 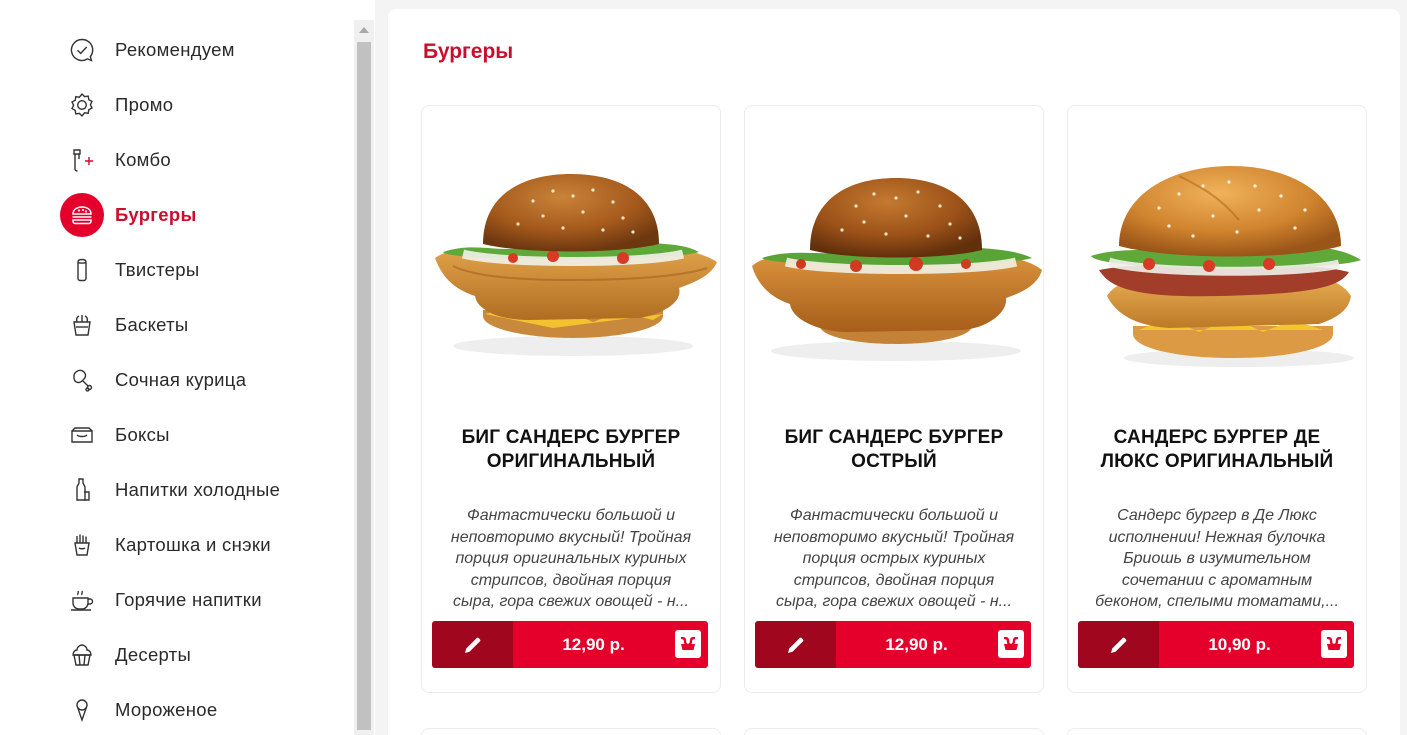 I want to click on sidebar-item-label: Твистеры, so click(x=157, y=269).